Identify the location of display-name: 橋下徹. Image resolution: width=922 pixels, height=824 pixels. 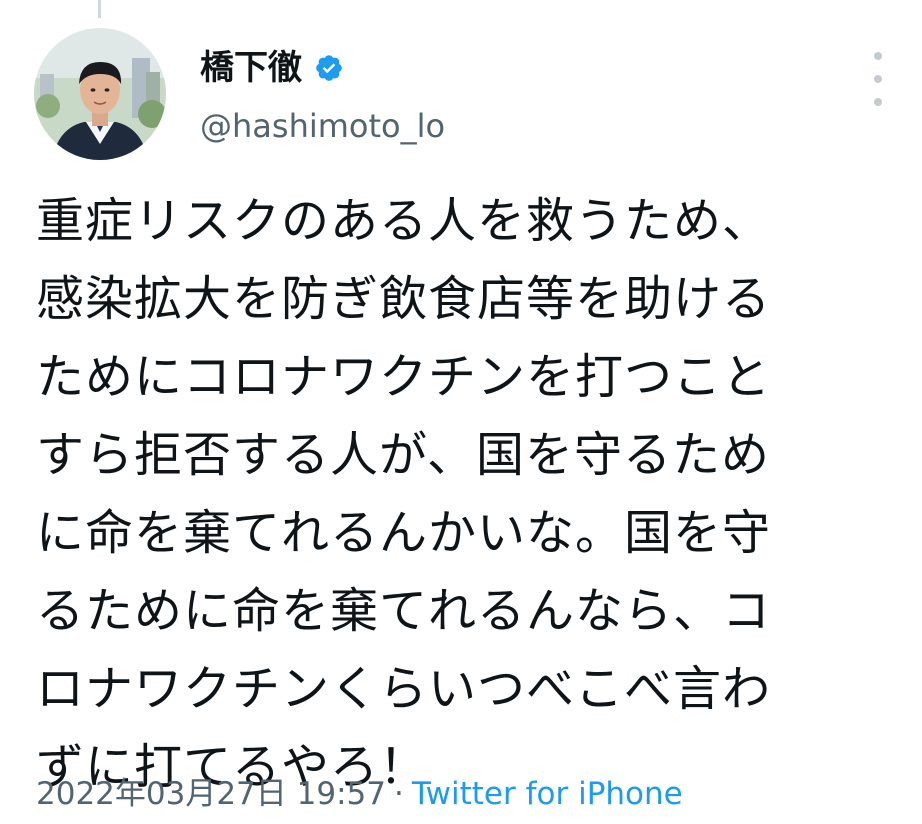
(251, 68).